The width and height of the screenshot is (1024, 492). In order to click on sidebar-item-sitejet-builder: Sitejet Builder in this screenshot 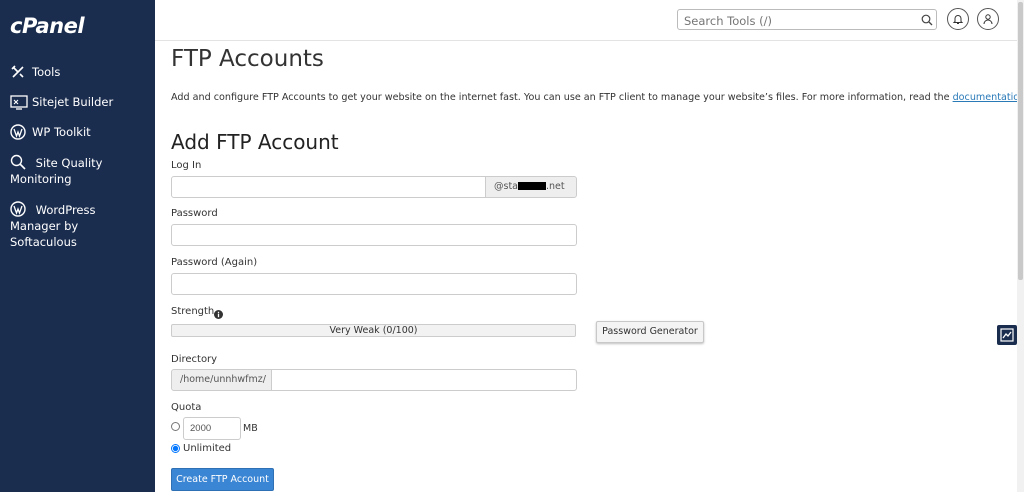, I will do `click(77, 102)`.